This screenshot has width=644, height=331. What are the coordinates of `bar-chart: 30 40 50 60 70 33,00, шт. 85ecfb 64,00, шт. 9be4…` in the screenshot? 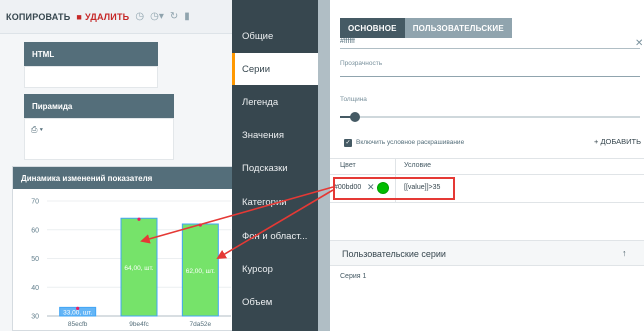 It's located at (131, 263).